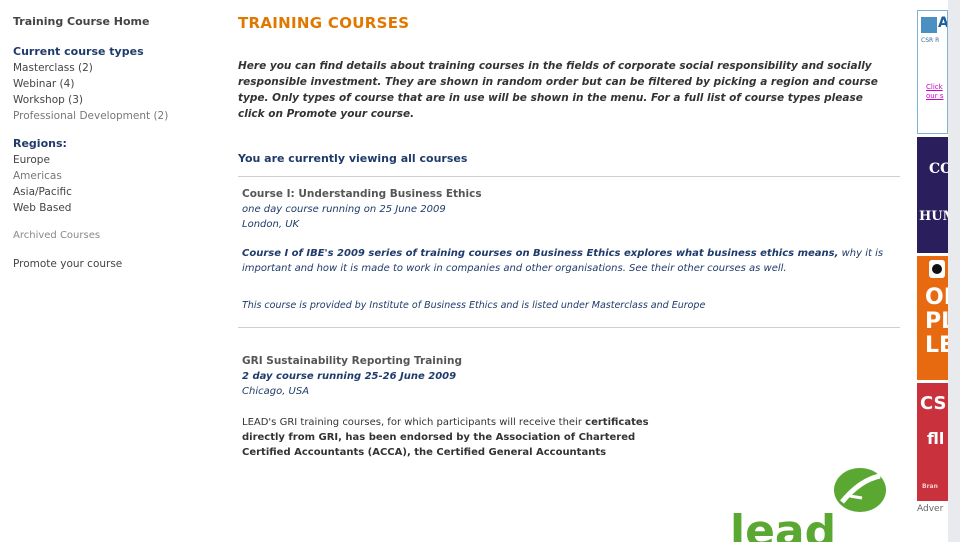 Image resolution: width=960 pixels, height=542 pixels. I want to click on lead-logo-text: lead, so click(783, 524).